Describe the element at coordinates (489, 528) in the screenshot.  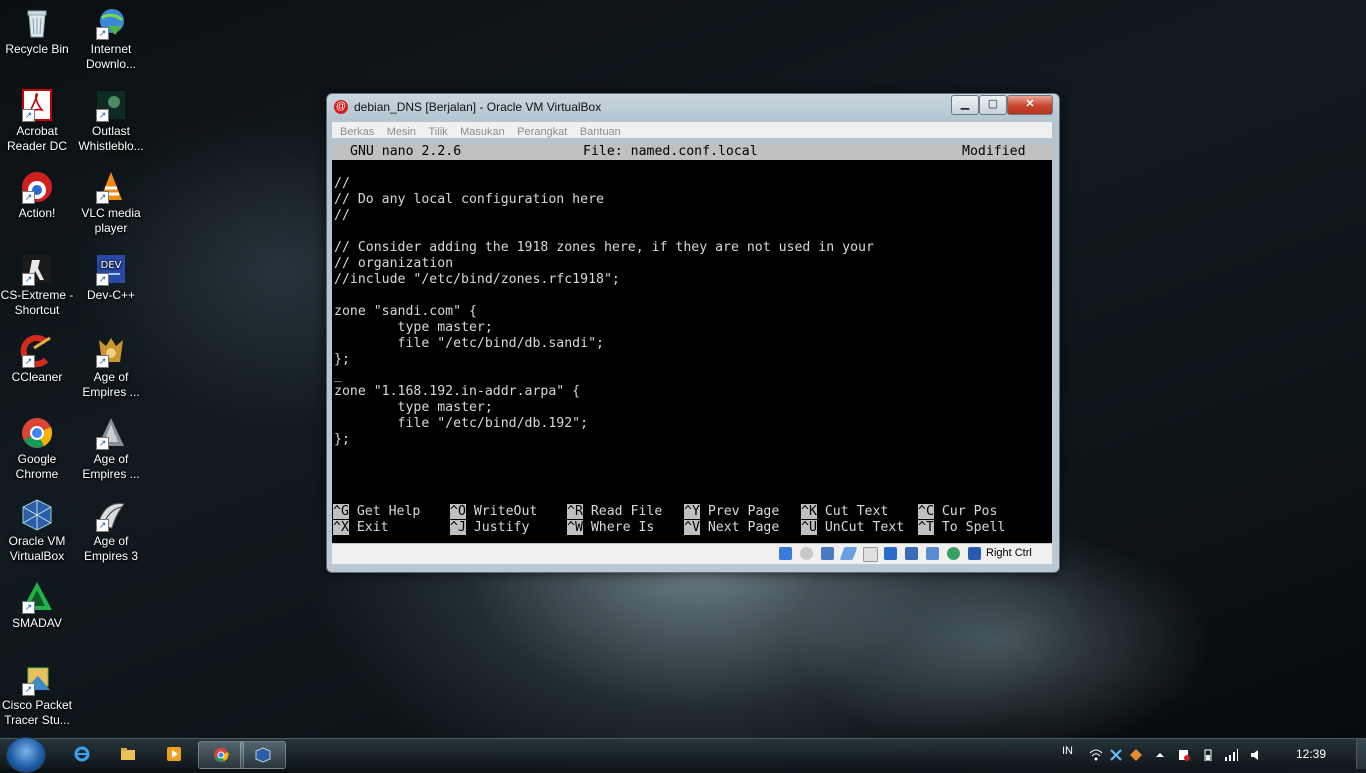
I see `shortcut-justify: ^J Justify` at that location.